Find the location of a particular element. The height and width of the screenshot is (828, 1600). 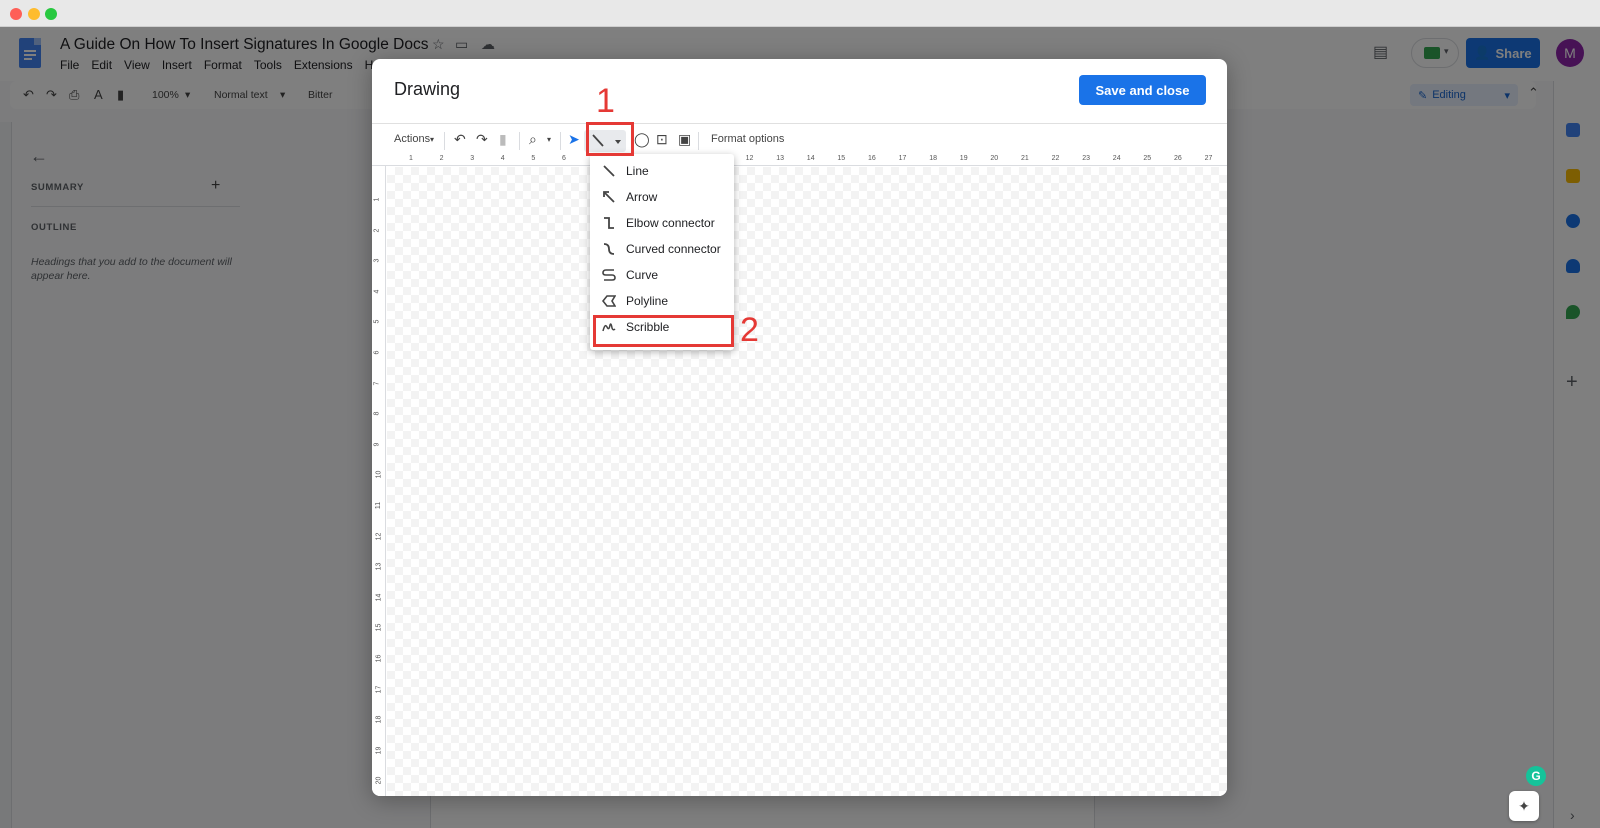

curve-icon is located at coordinates (609, 275).